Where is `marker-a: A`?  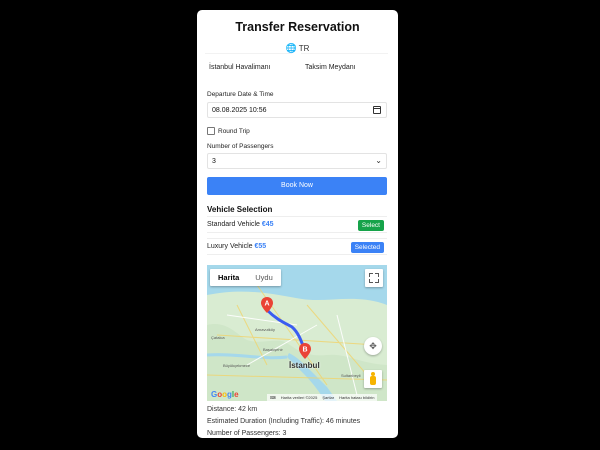 marker-a: A is located at coordinates (267, 305).